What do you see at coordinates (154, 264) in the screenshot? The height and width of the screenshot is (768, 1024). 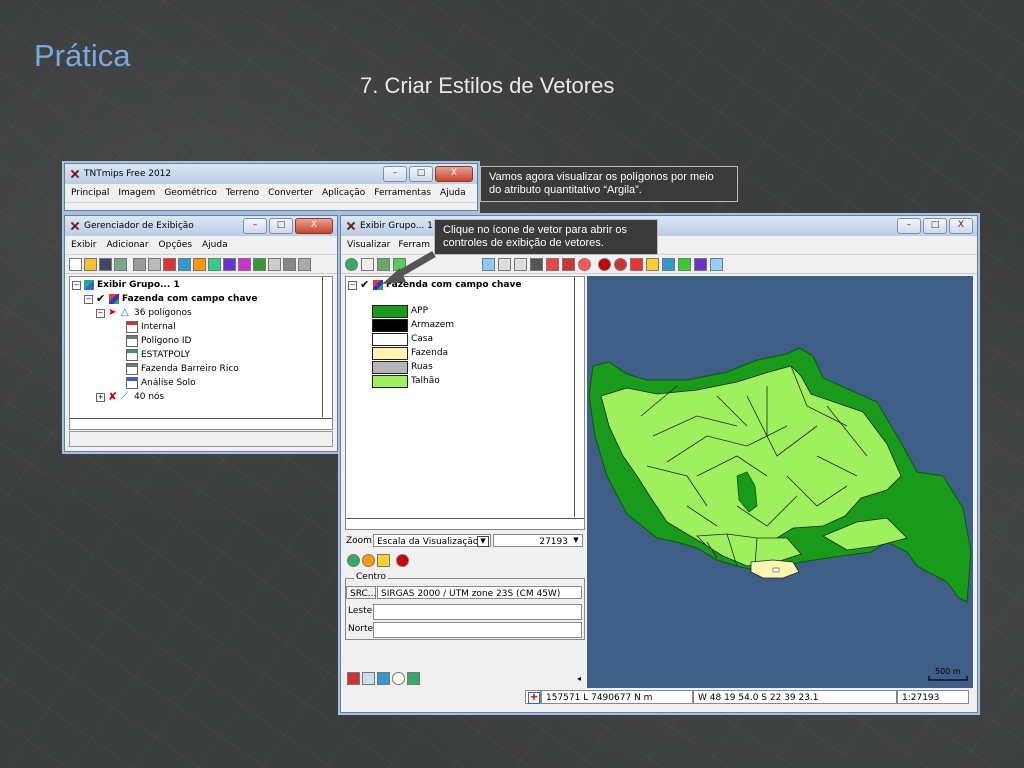 I see `add-layer-icon` at bounding box center [154, 264].